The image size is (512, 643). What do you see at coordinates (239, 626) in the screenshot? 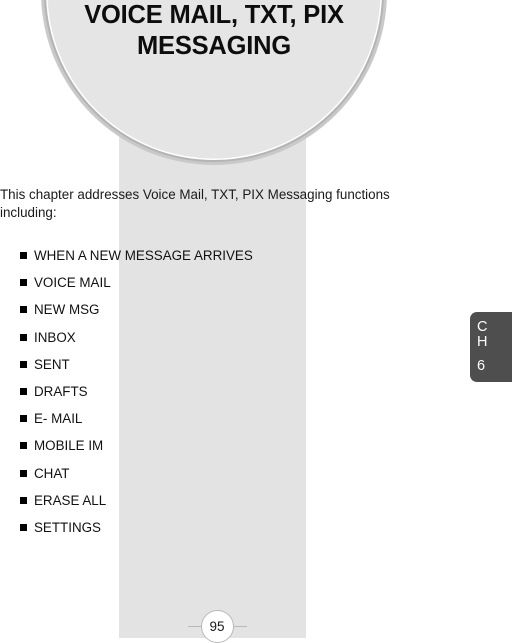
I see `page-number-rule-right` at bounding box center [239, 626].